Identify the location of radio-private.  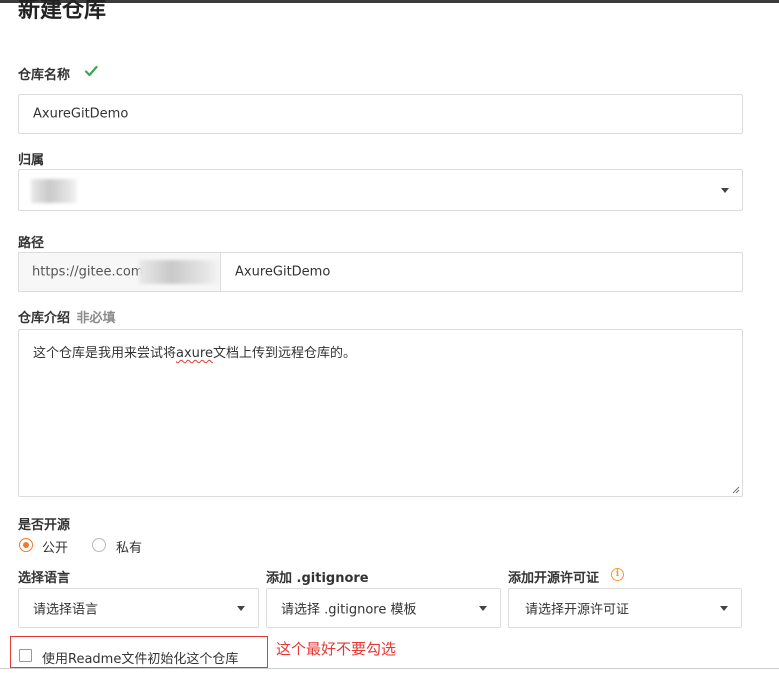
(99, 545).